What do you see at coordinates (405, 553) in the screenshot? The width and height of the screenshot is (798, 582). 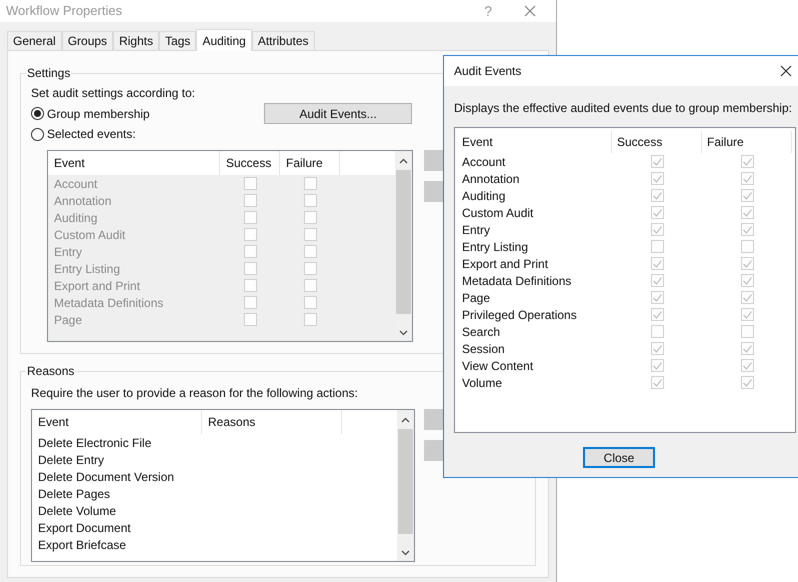 I see `chevron-down-icon` at bounding box center [405, 553].